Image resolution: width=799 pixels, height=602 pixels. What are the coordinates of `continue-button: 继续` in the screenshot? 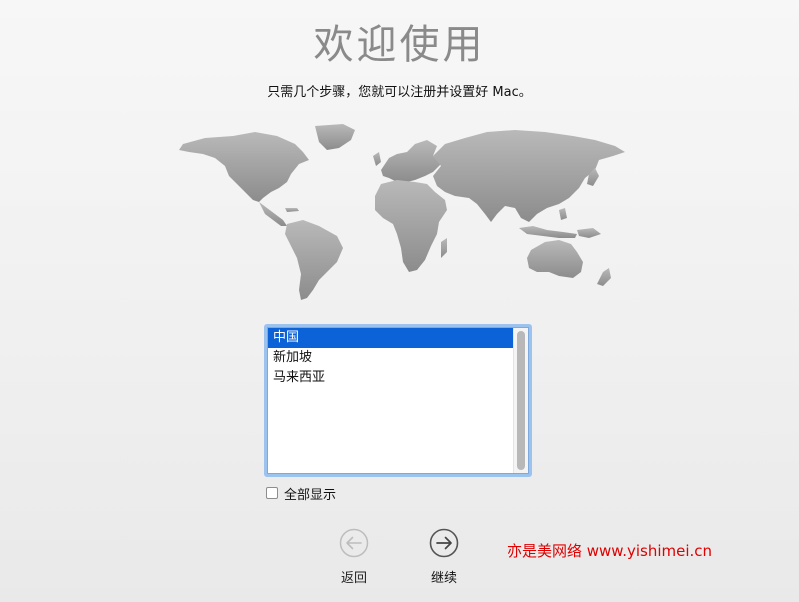 It's located at (444, 557).